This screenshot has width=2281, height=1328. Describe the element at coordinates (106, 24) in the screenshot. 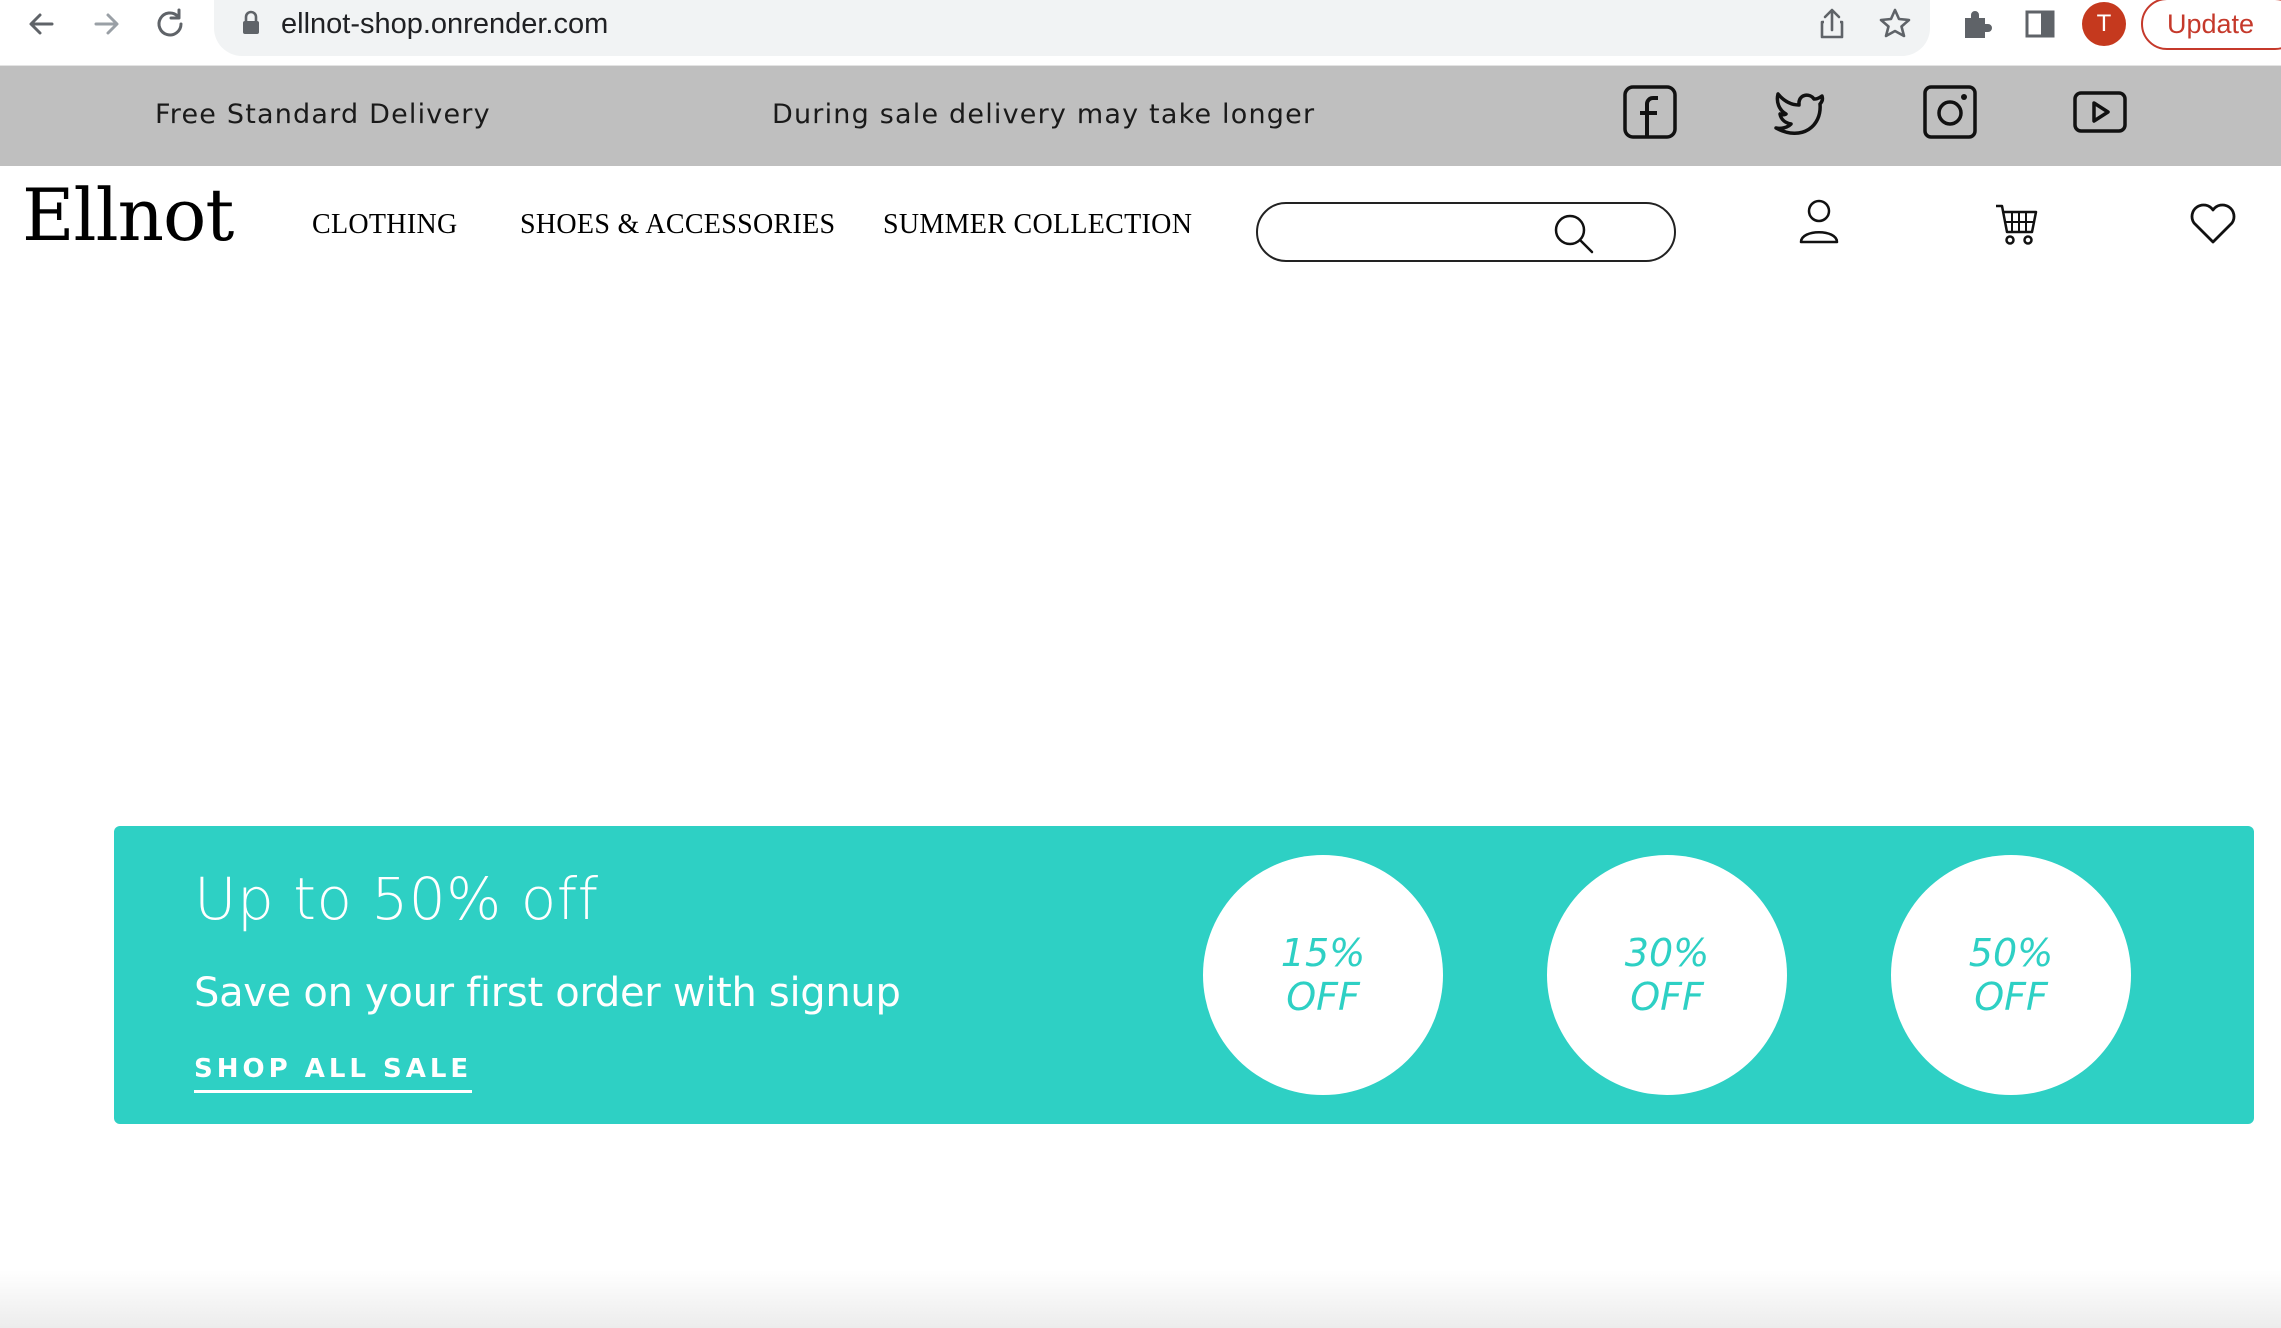

I see `forward-arrow-icon` at that location.